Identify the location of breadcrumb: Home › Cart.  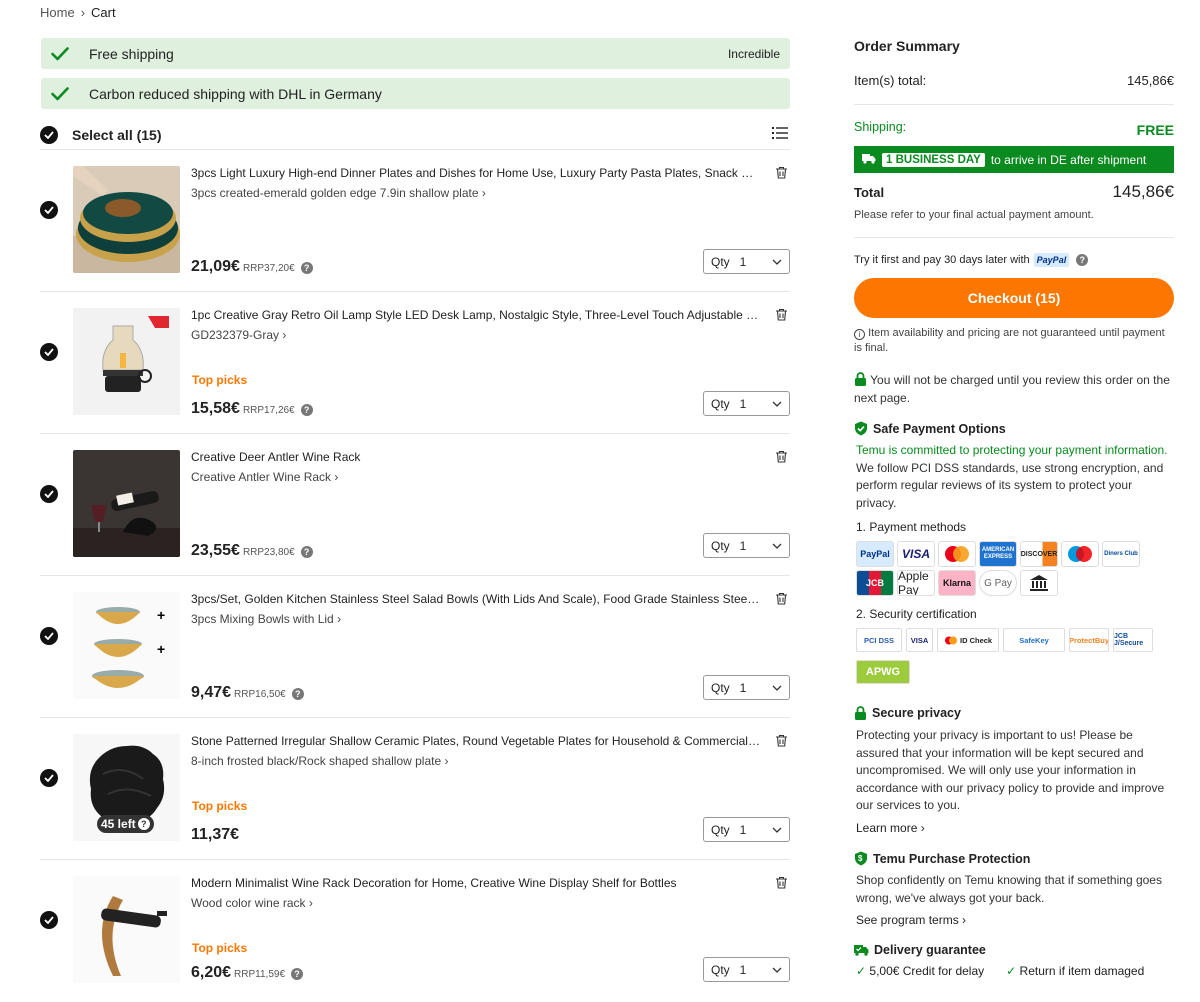
(78, 12).